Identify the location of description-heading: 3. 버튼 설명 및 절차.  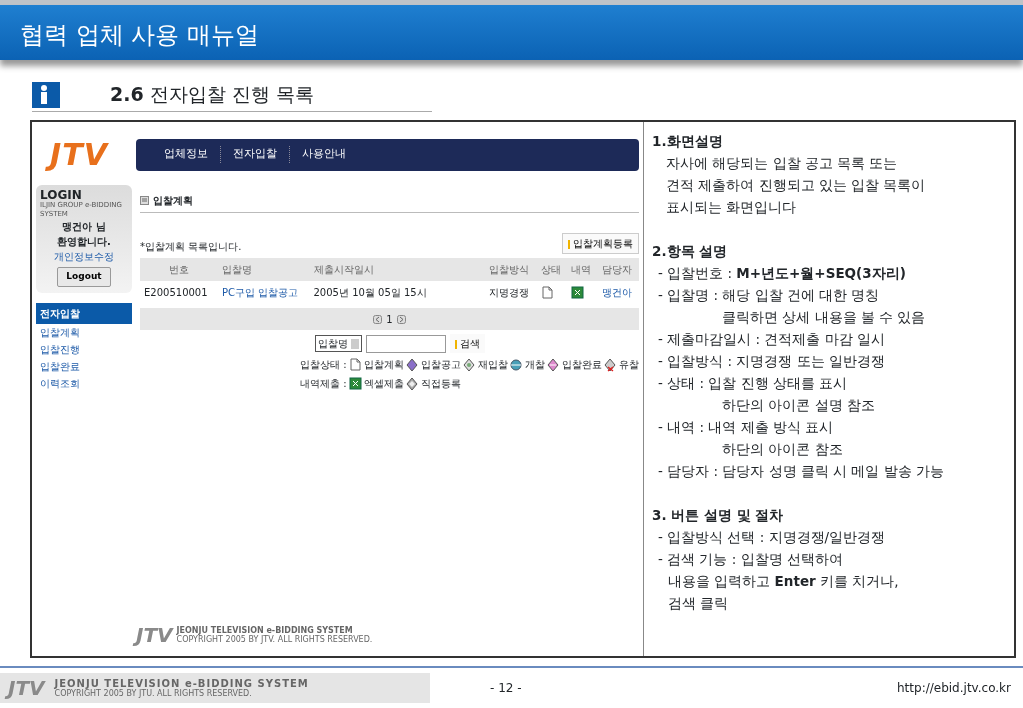
(718, 515).